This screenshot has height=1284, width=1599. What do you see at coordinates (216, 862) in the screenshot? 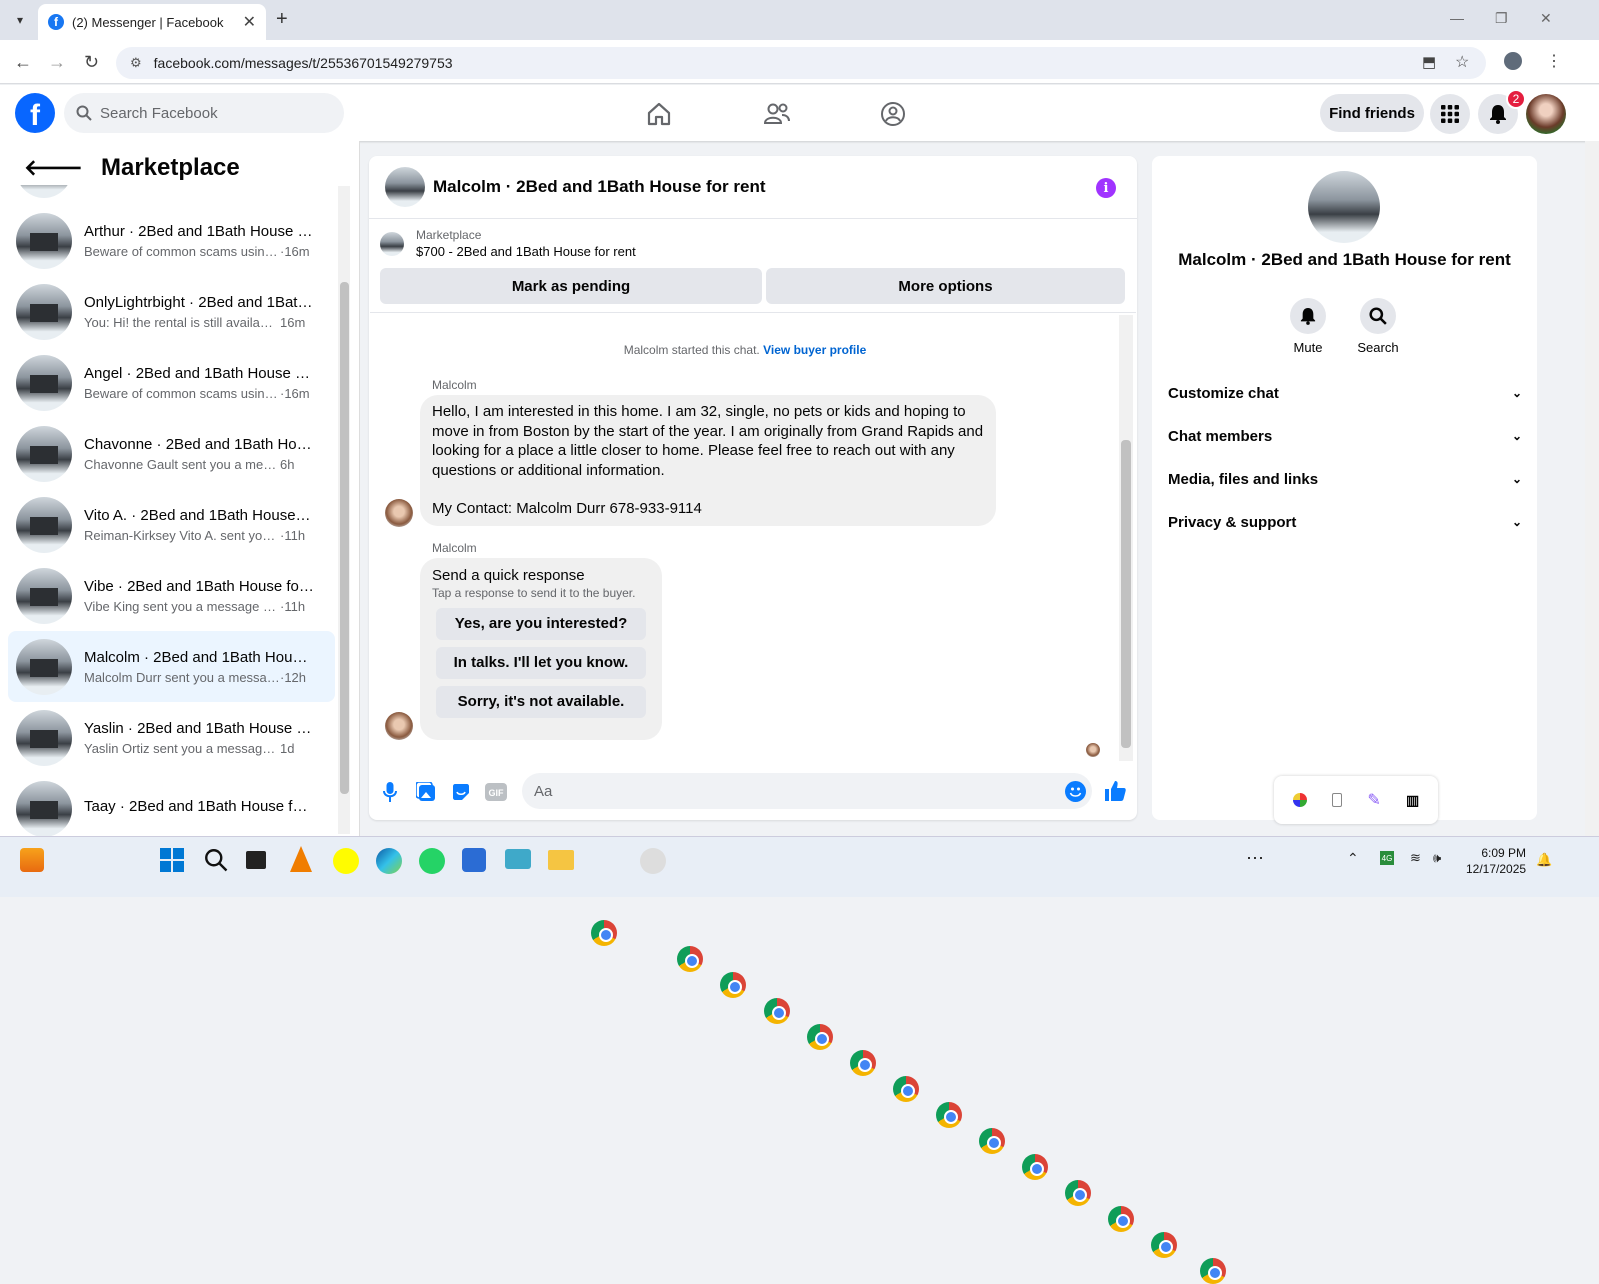
I see `taskbar-search-icon` at bounding box center [216, 862].